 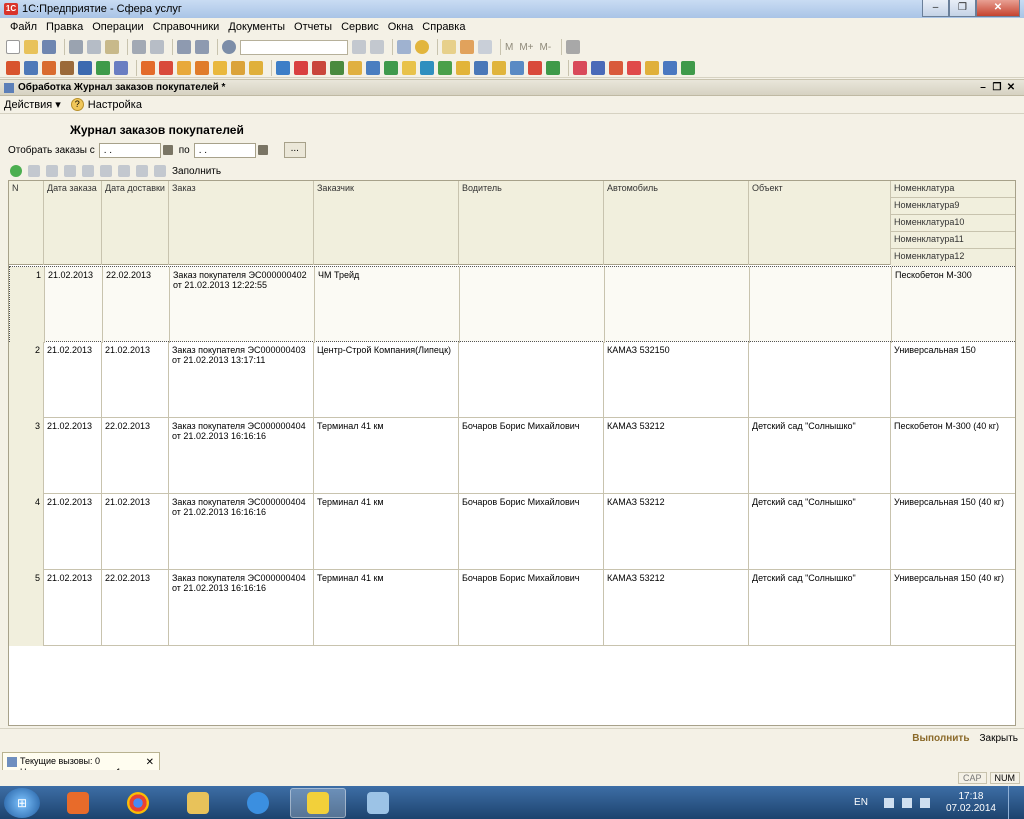 I want to click on language-indicator: EN, so click(x=861, y=802).